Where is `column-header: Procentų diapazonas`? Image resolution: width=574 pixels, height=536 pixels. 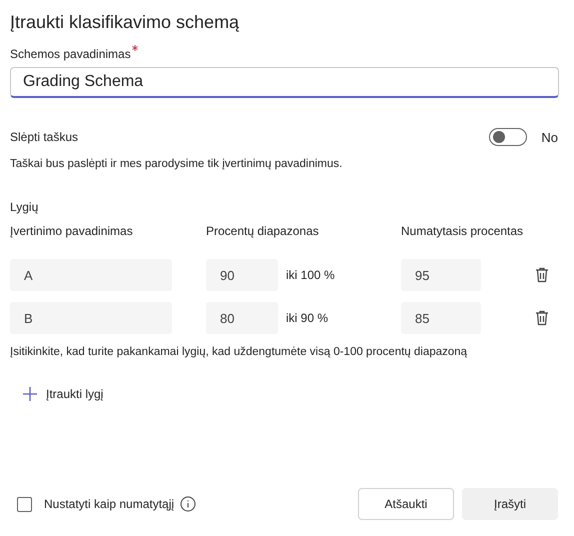 column-header: Procentų diapazonas is located at coordinates (263, 231).